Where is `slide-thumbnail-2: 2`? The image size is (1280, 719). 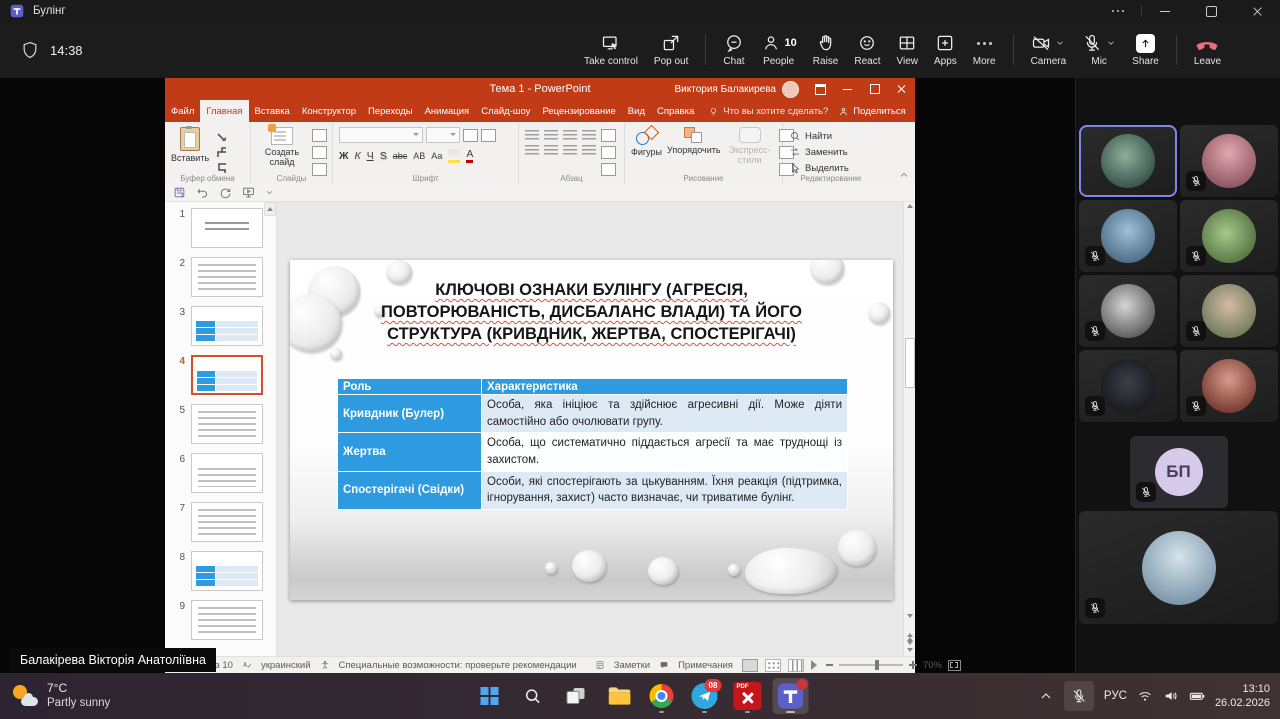 slide-thumbnail-2: 2 is located at coordinates (220, 277).